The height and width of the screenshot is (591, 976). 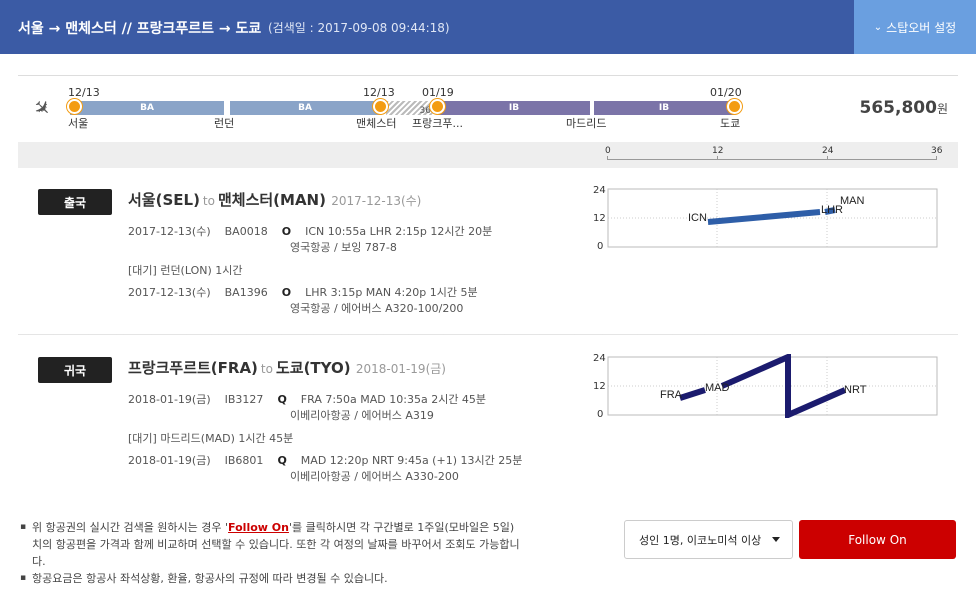 I want to click on passenger-class-select: 성인 1명, 이코노미석 이상, so click(x=708, y=539).